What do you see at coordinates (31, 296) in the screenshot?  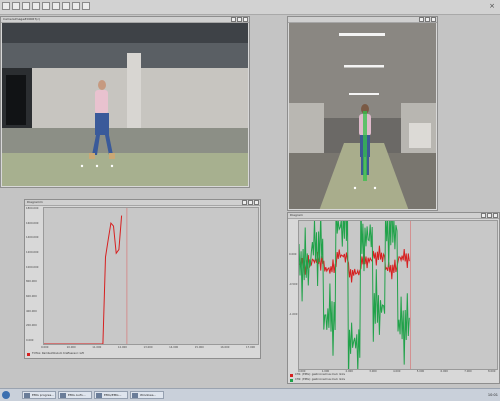 I see `y-tick-label: 600.000` at bounding box center [31, 296].